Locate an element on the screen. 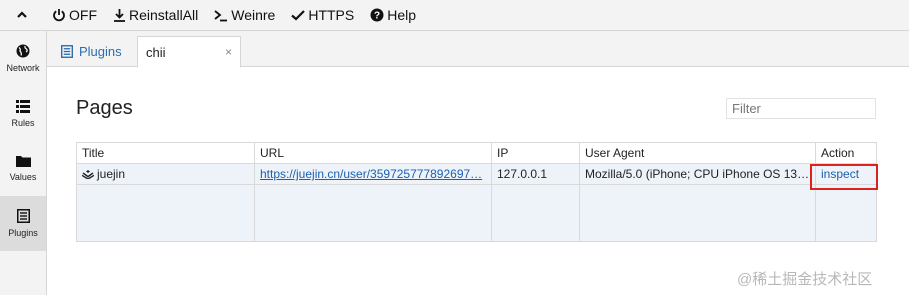  column-header-user-agent: User Agent is located at coordinates (697, 153).